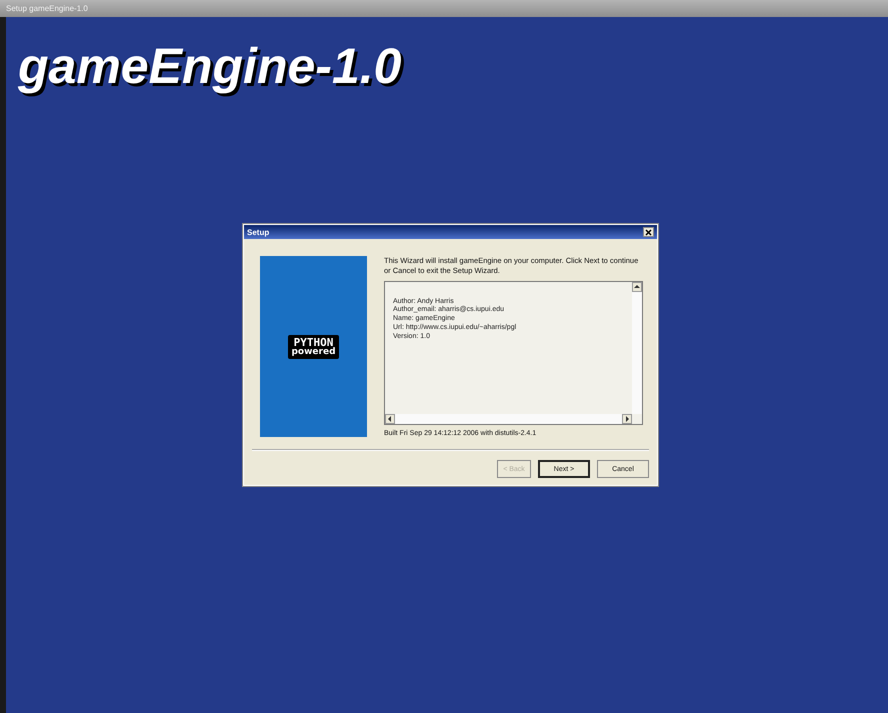  Describe the element at coordinates (648, 232) in the screenshot. I see `close-button` at that location.